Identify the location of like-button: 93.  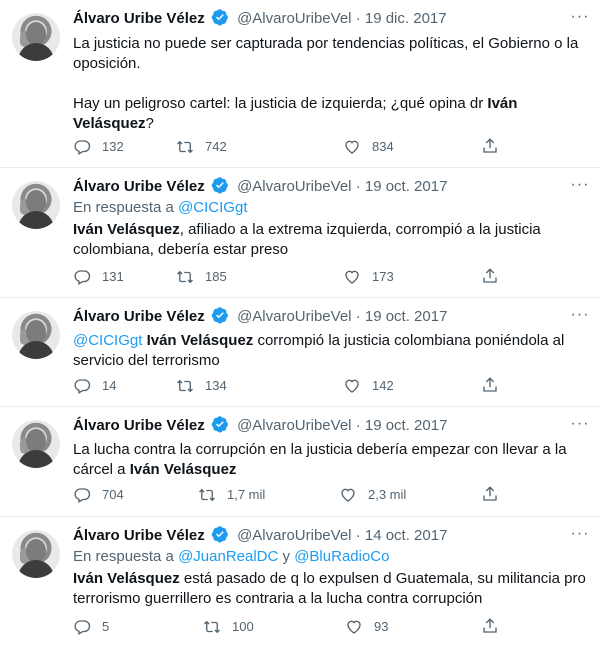
(366, 627).